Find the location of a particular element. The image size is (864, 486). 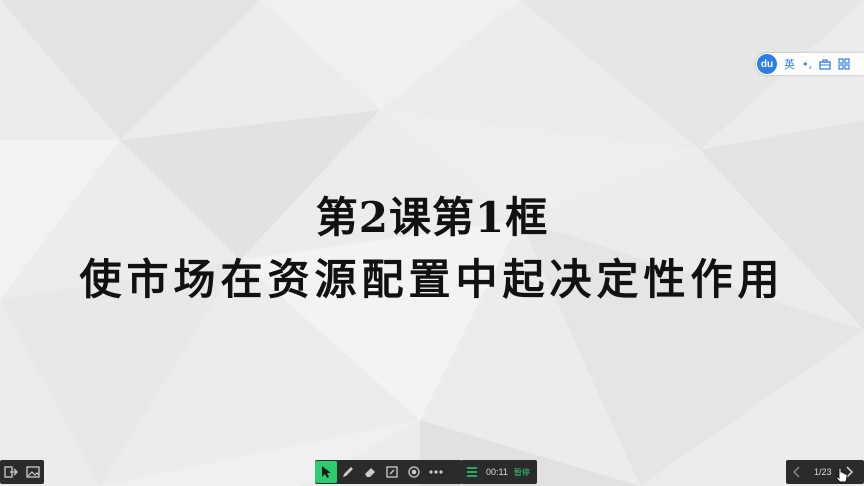

eraser-icon is located at coordinates (370, 472).